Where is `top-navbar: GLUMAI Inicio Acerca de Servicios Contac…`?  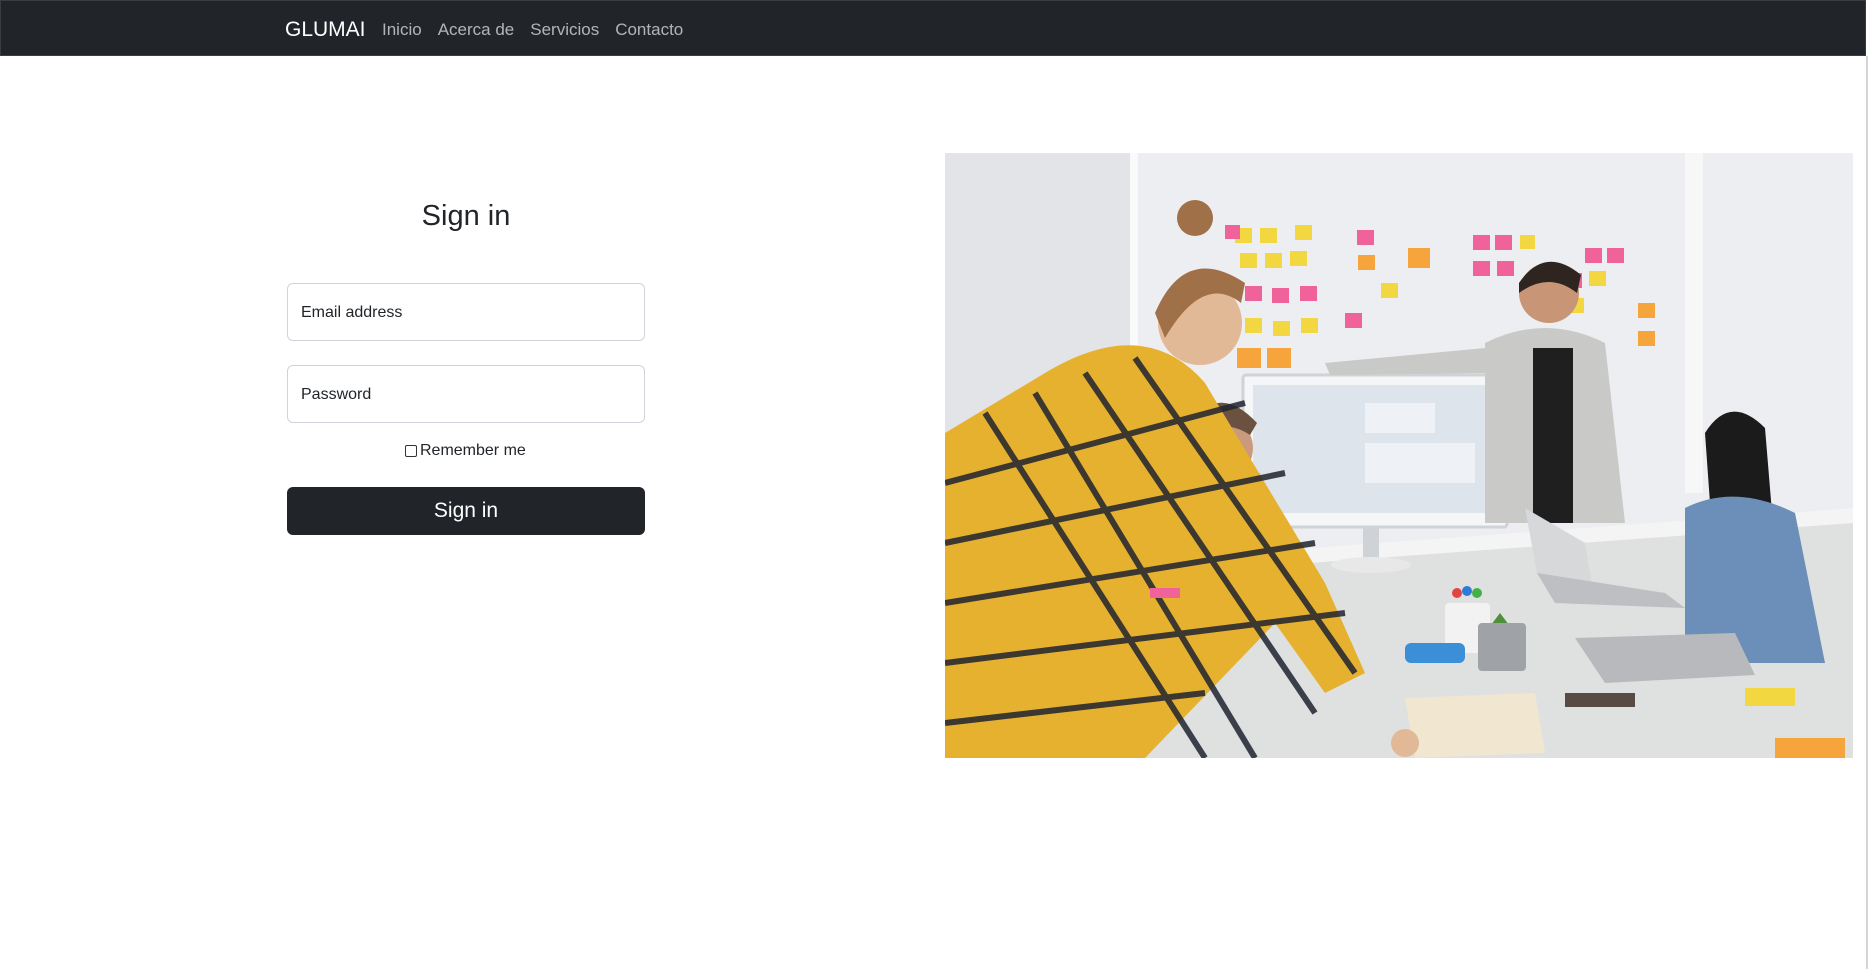
top-navbar: GLUMAI Inicio Acerca de Servicios Contac… is located at coordinates (933, 28).